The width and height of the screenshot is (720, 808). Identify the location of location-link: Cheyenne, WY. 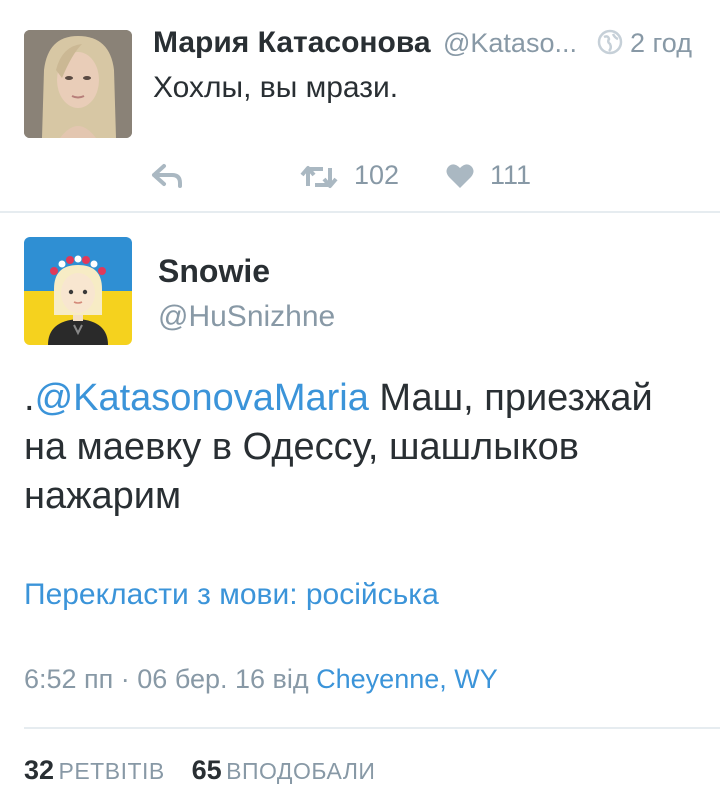
(407, 679).